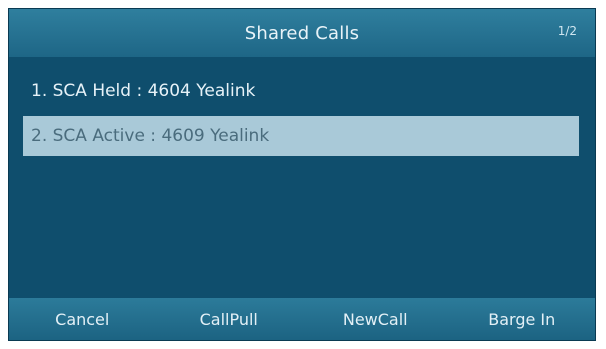 This screenshot has height=349, width=606. What do you see at coordinates (143, 91) in the screenshot?
I see `call-item-label: 1. SCA Held : 4604 Yealink` at bounding box center [143, 91].